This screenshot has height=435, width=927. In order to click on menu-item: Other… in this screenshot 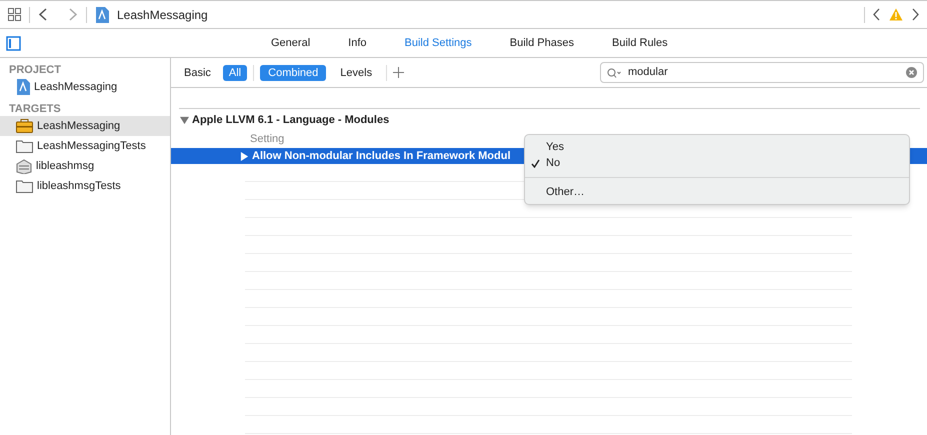, I will do `click(717, 192)`.